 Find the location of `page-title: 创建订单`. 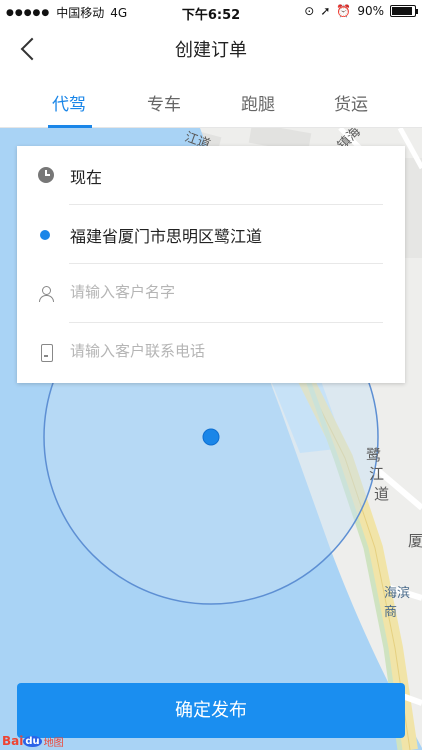

page-title: 创建订单 is located at coordinates (211, 50).